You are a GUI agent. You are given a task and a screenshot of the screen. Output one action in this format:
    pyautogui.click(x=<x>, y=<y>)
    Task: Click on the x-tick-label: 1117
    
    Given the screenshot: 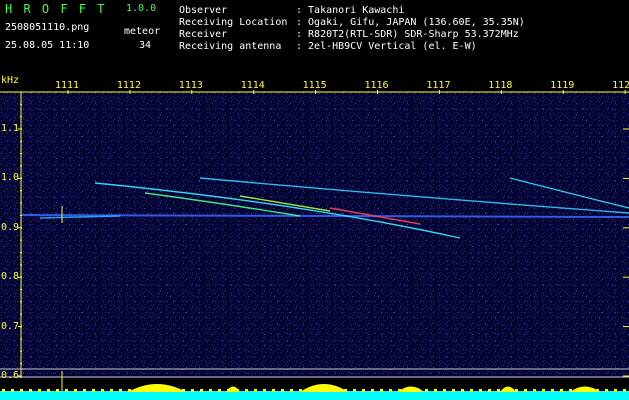 What is the action you would take?
    pyautogui.click(x=438, y=85)
    